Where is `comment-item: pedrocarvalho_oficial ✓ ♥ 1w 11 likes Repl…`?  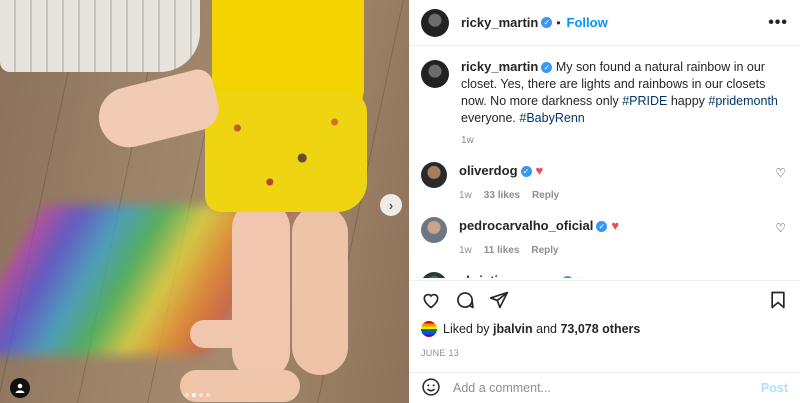
comment-item: pedrocarvalho_oficial ✓ ♥ 1w 11 likes Repl… is located at coordinates (604, 236).